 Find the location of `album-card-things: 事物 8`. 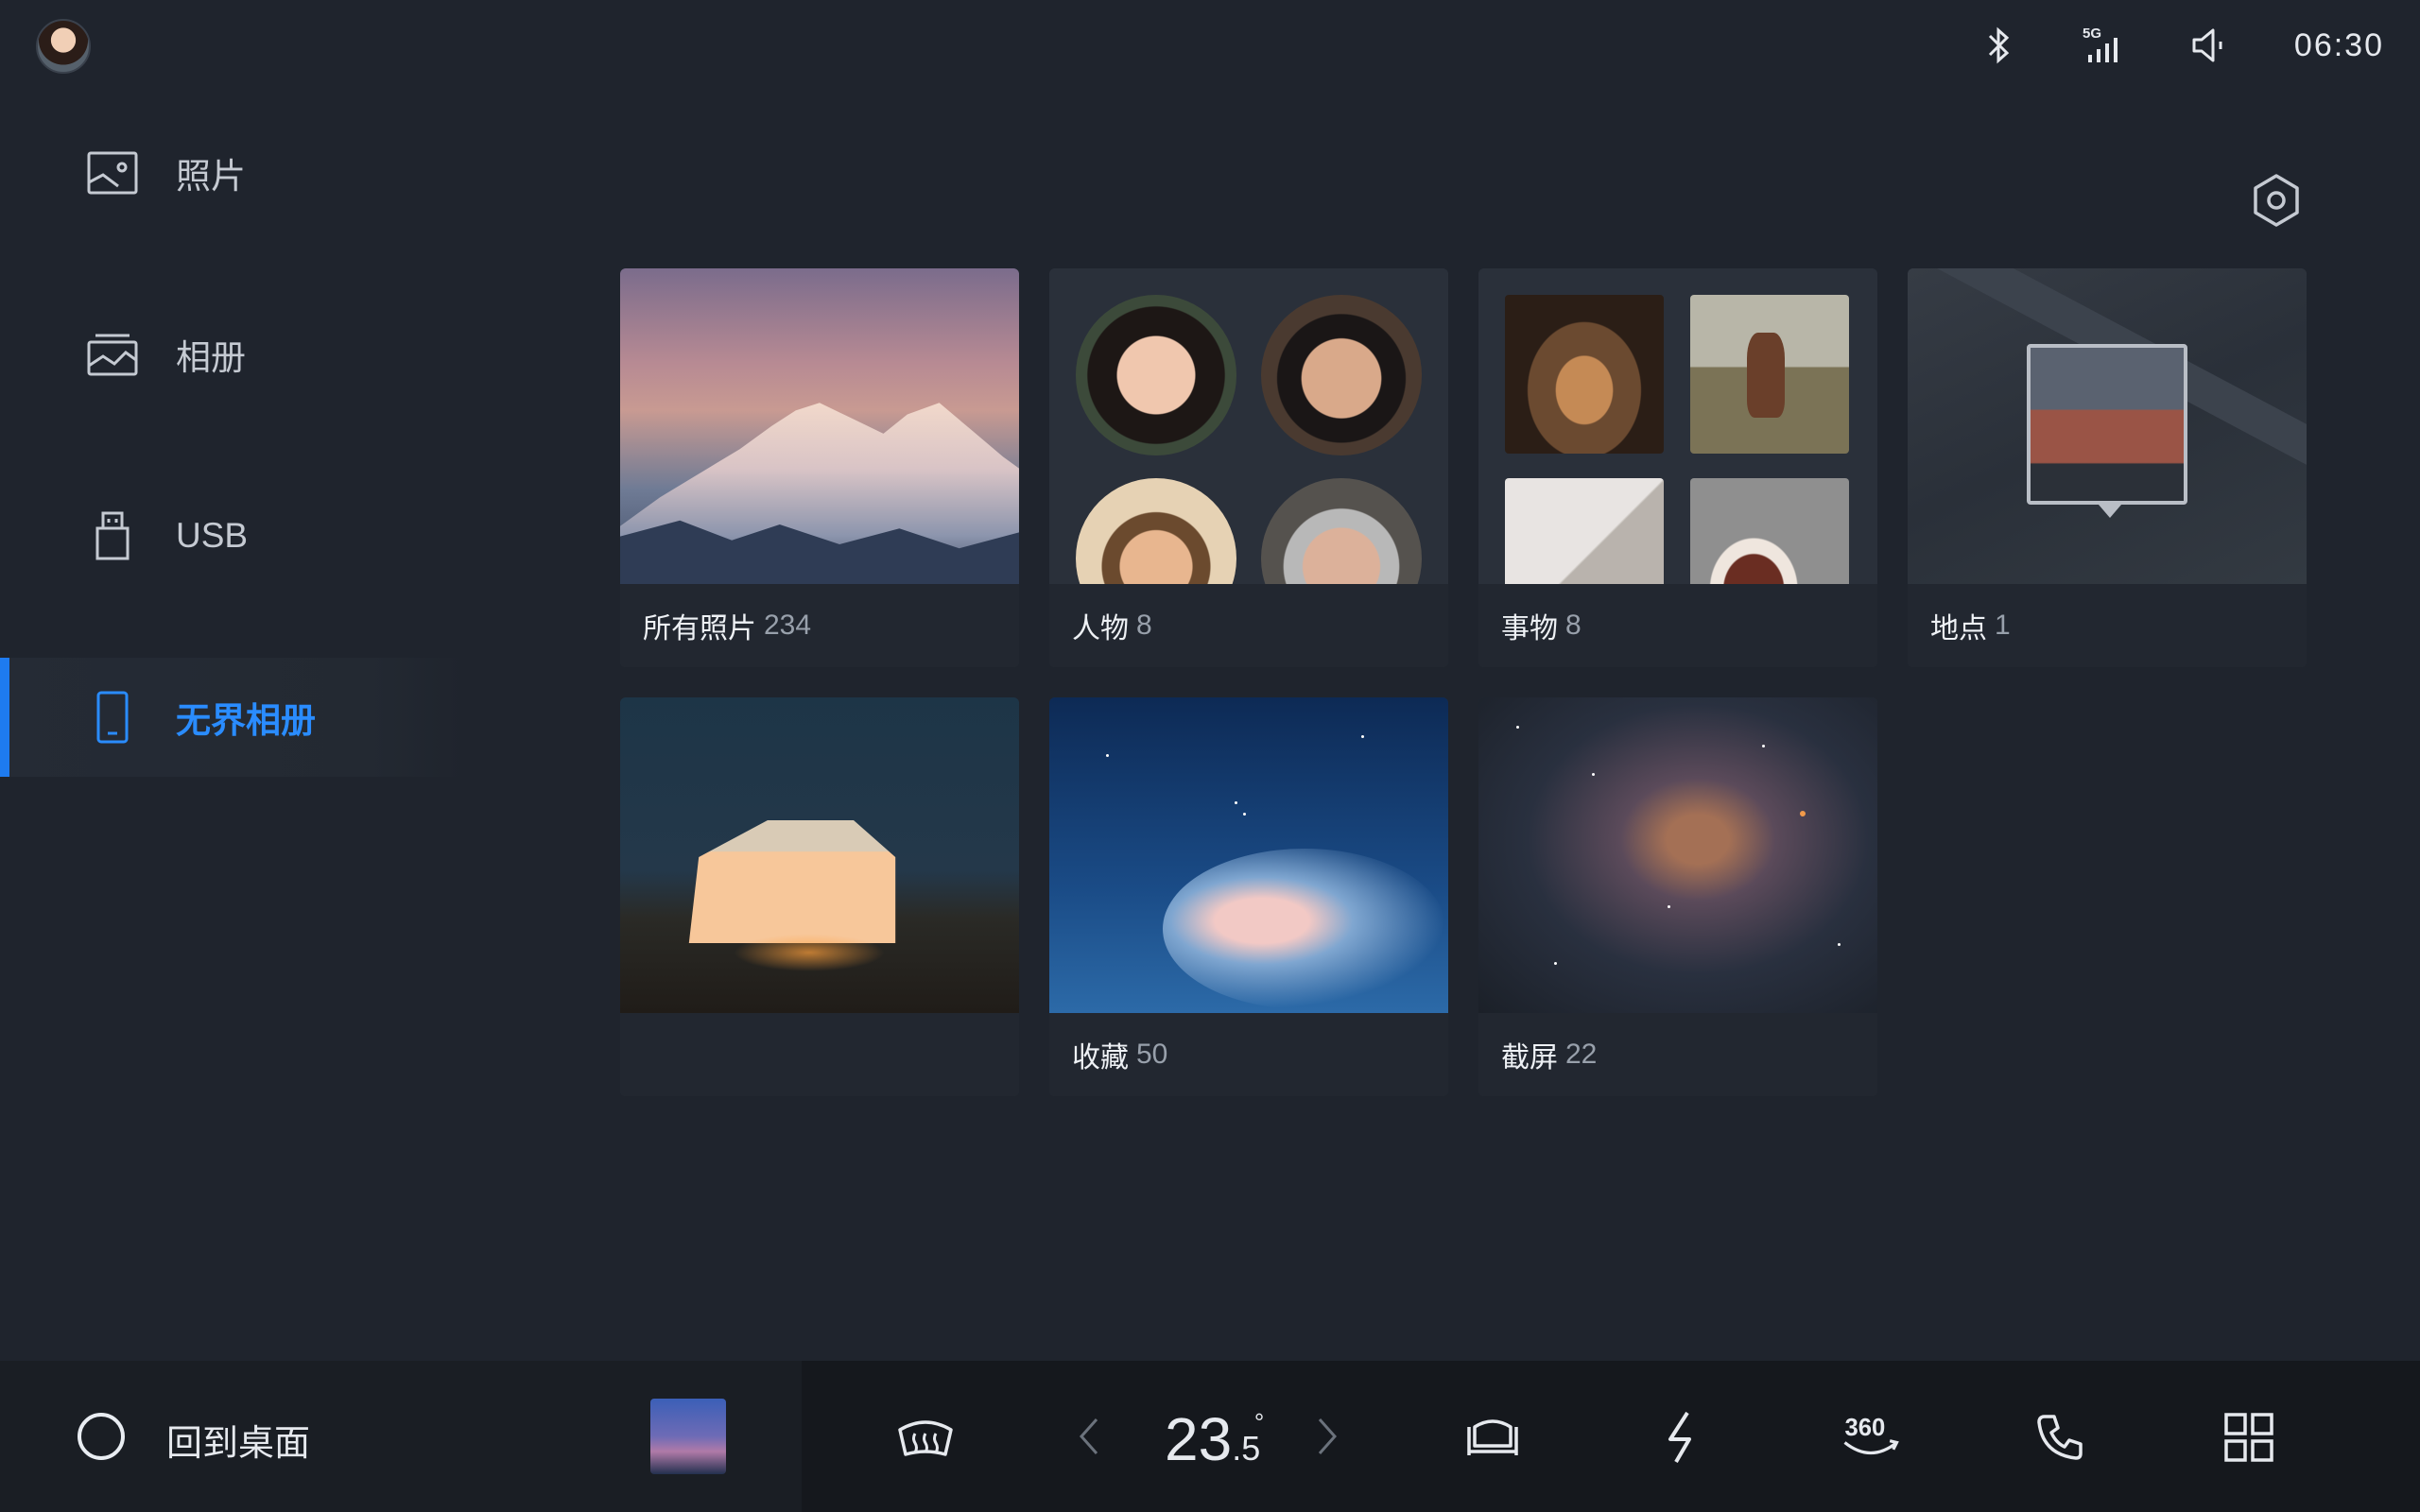

album-card-things: 事物 8 is located at coordinates (1677, 467).